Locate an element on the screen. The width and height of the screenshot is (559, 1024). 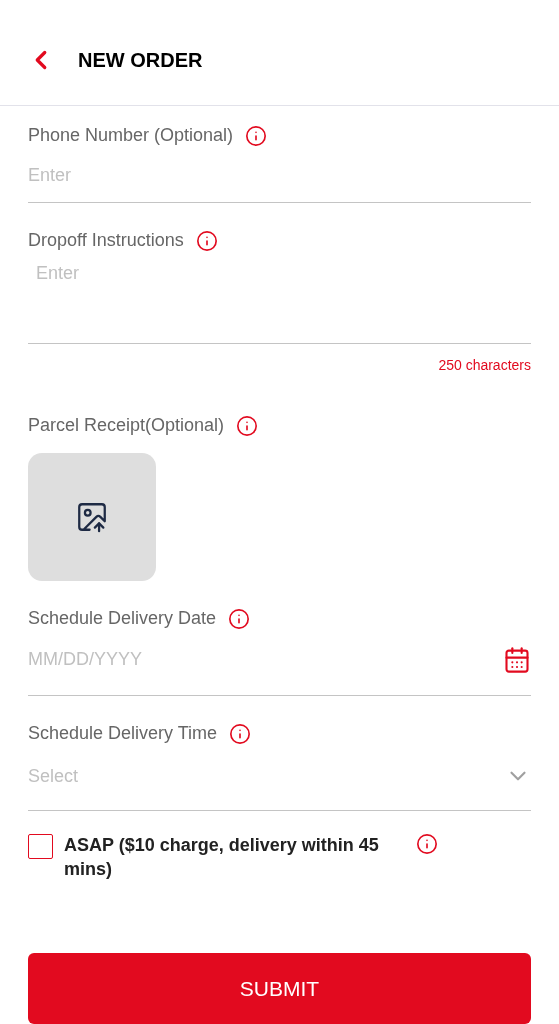
upload-button is located at coordinates (92, 517).